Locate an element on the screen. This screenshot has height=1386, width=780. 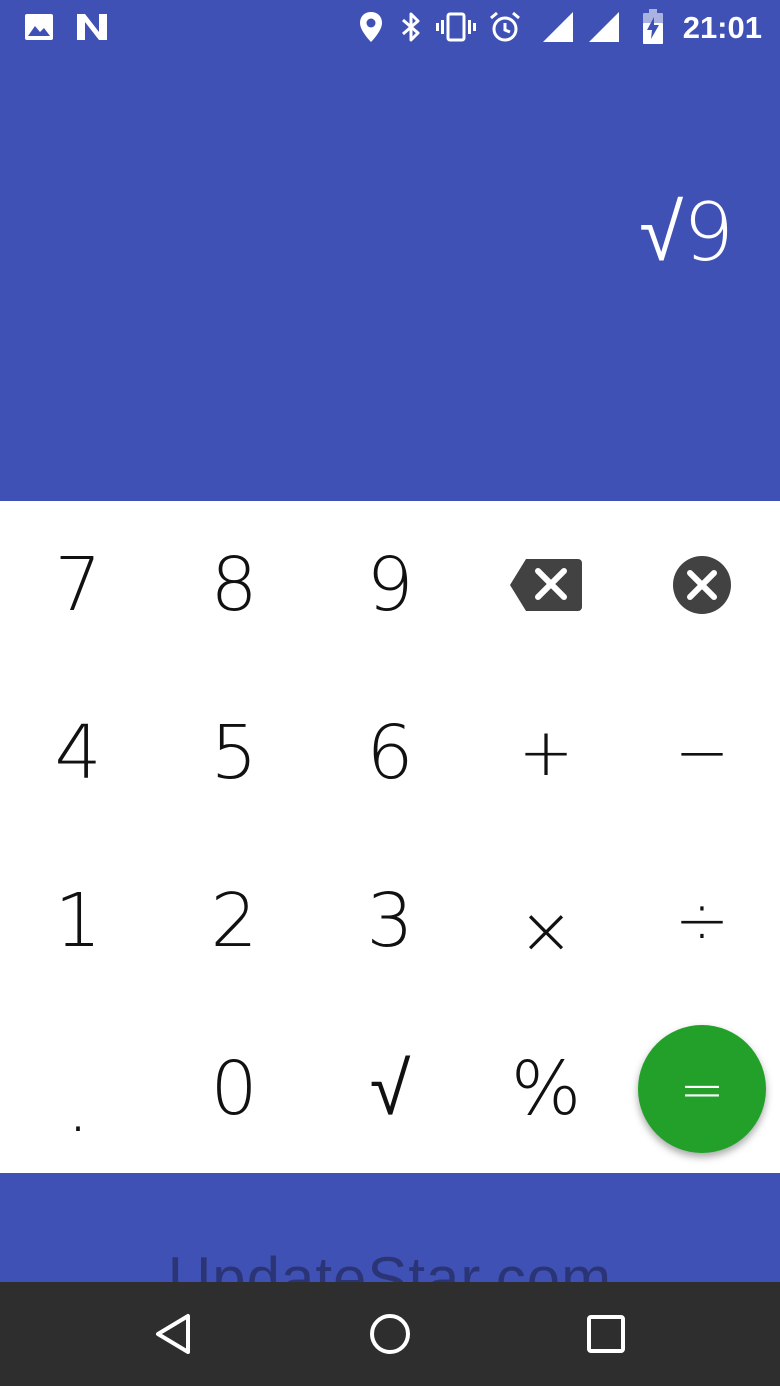
key-8-label: 8 is located at coordinates (234, 585).